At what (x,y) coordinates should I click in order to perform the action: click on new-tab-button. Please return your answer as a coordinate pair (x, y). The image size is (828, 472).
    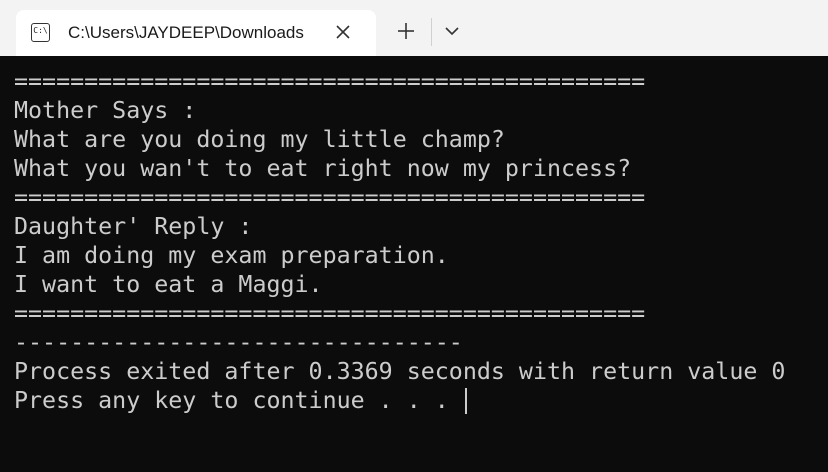
    Looking at the image, I should click on (406, 31).